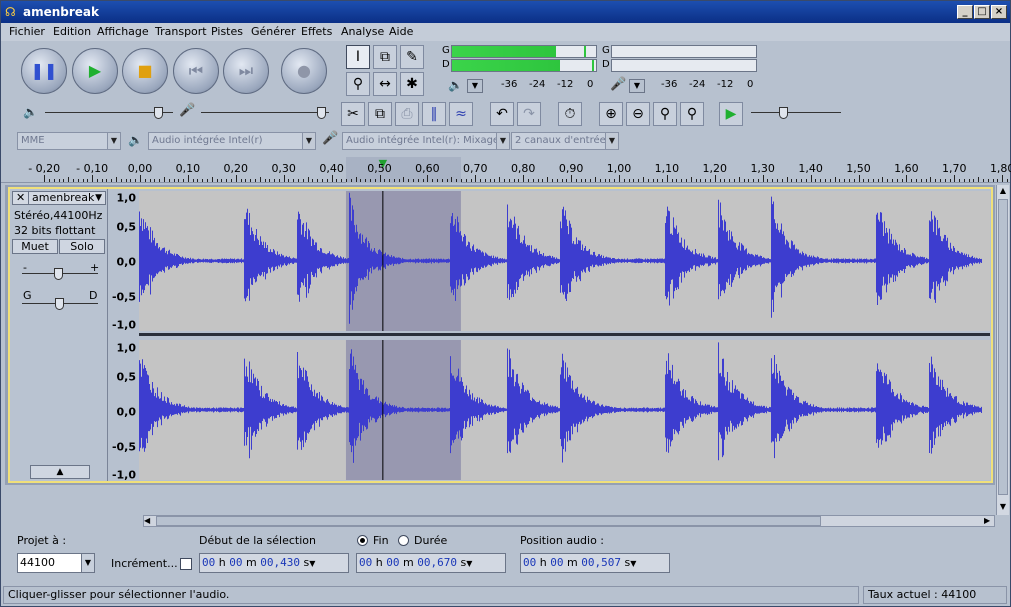 This screenshot has width=1011, height=607. Describe the element at coordinates (565, 141) in the screenshot. I see `input-channels-select: 2 canaux d'entrée ▼` at that location.